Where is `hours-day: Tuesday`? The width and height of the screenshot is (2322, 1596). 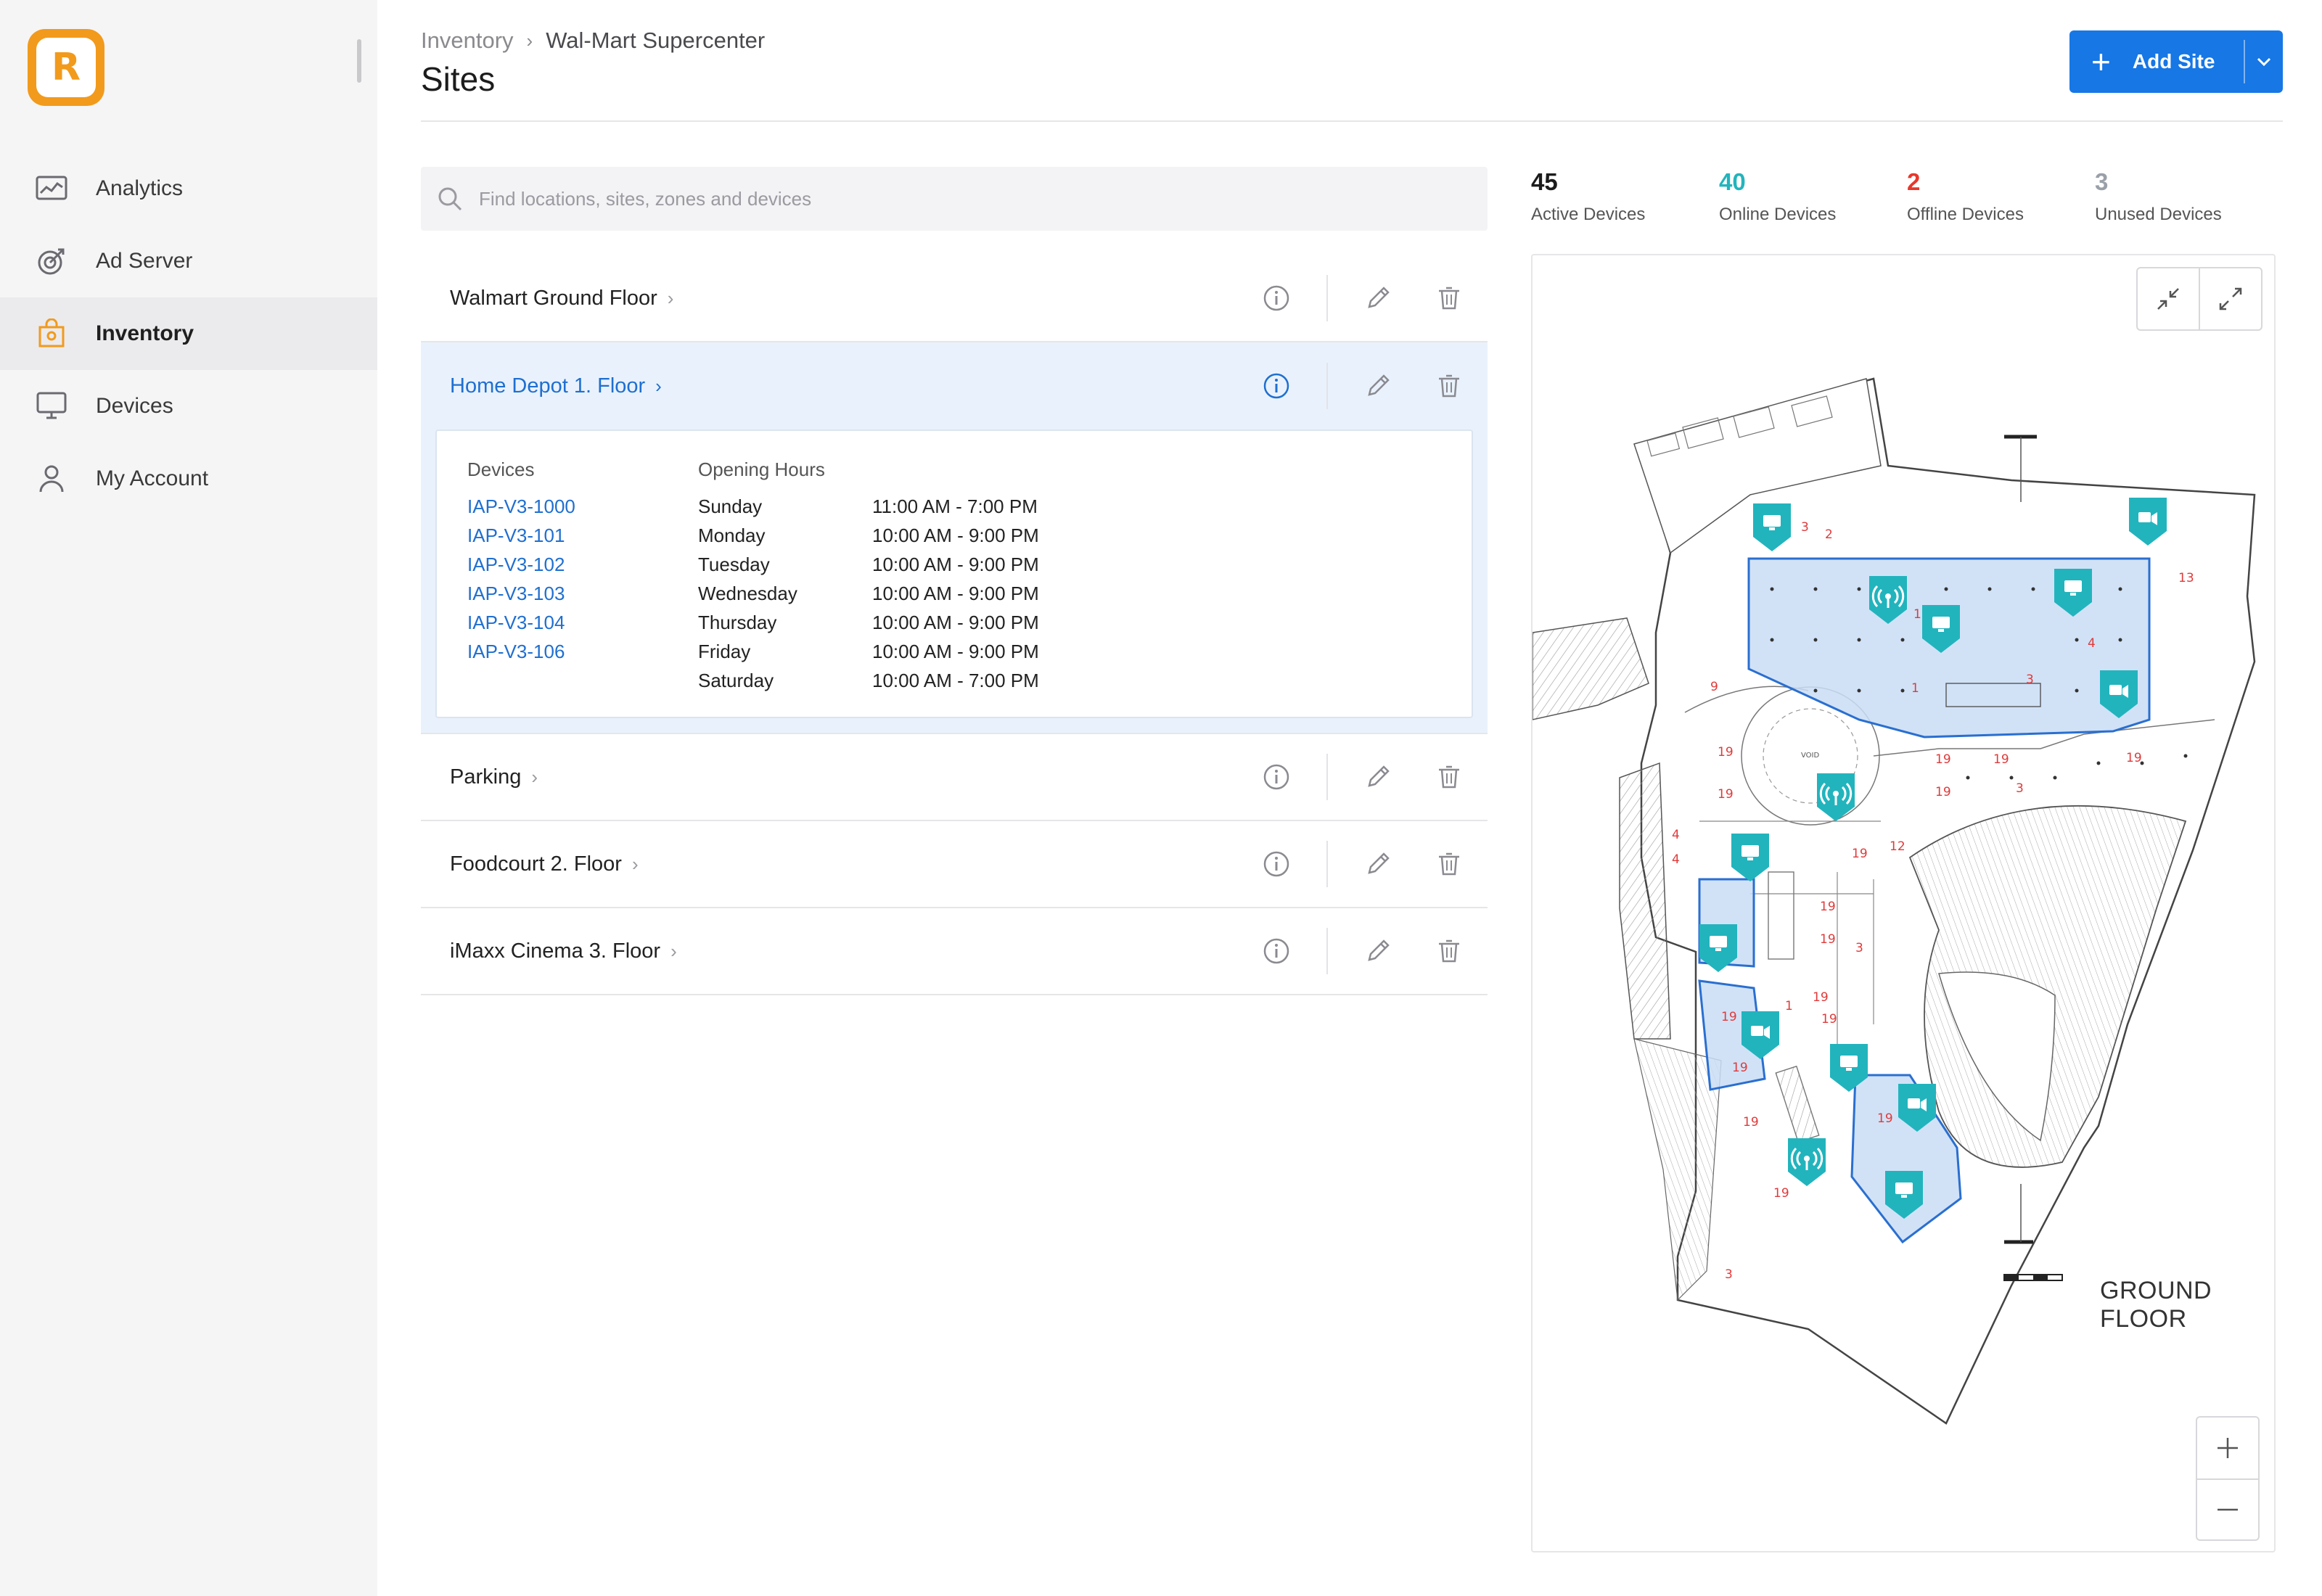
hours-day: Tuesday is located at coordinates (734, 564).